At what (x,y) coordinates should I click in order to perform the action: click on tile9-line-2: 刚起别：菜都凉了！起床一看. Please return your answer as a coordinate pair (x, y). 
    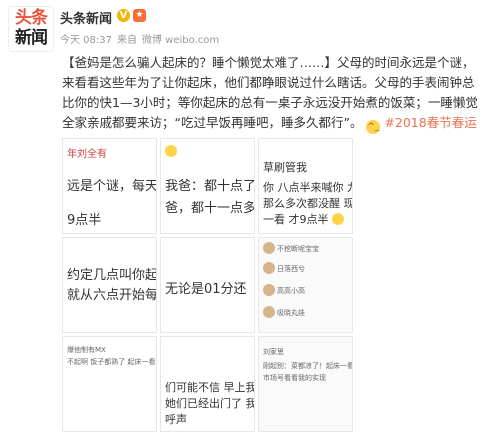
    Looking at the image, I should click on (308, 366).